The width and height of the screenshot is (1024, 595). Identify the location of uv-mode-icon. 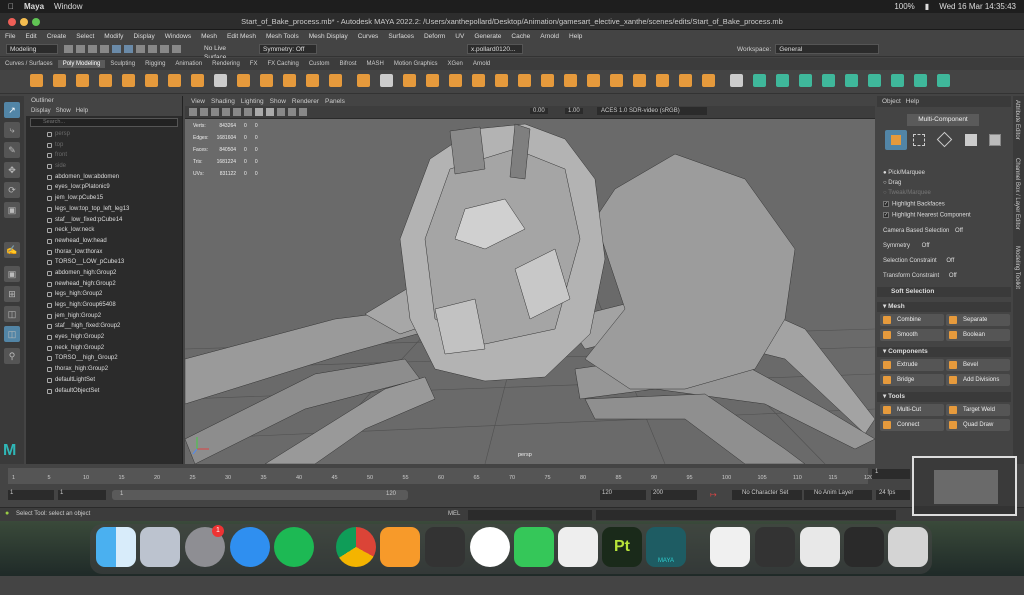
(995, 140).